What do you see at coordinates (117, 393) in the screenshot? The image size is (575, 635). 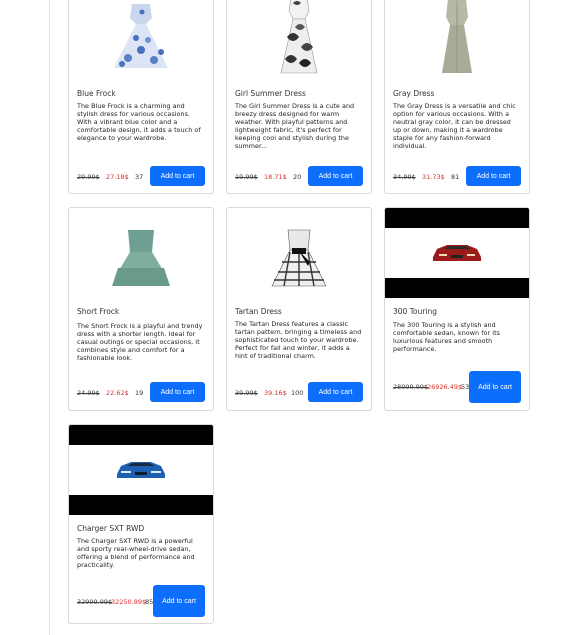 I see `discounted-price: 22.62$` at bounding box center [117, 393].